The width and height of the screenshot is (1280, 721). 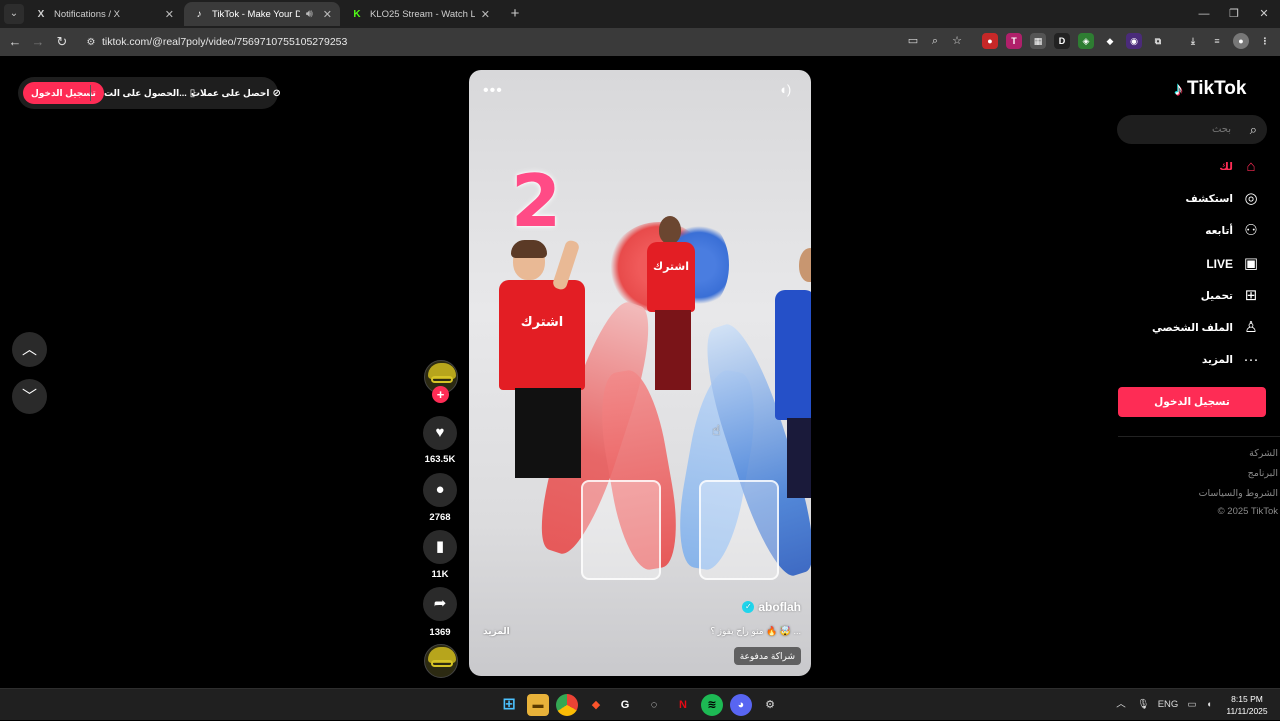 I want to click on save-button: ▮, so click(x=440, y=547).